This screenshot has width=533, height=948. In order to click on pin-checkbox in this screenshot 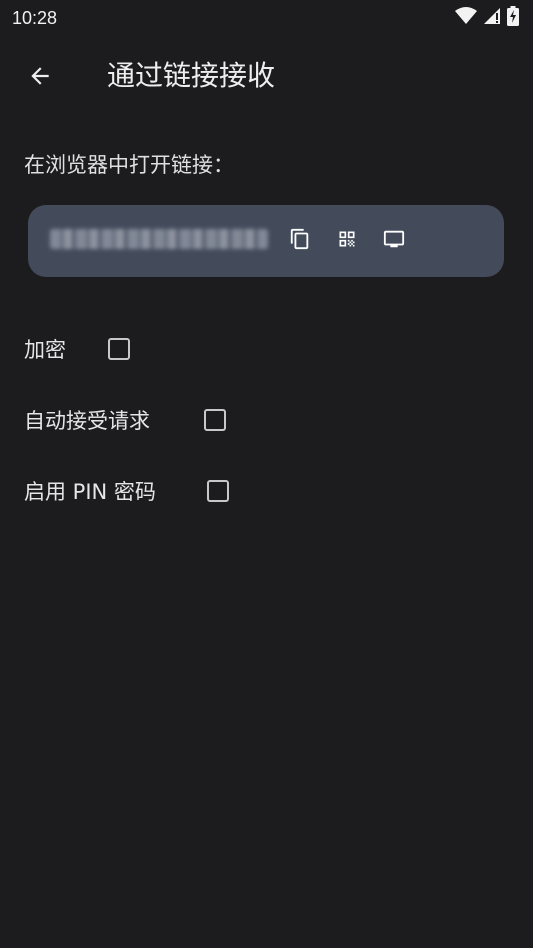, I will do `click(218, 491)`.